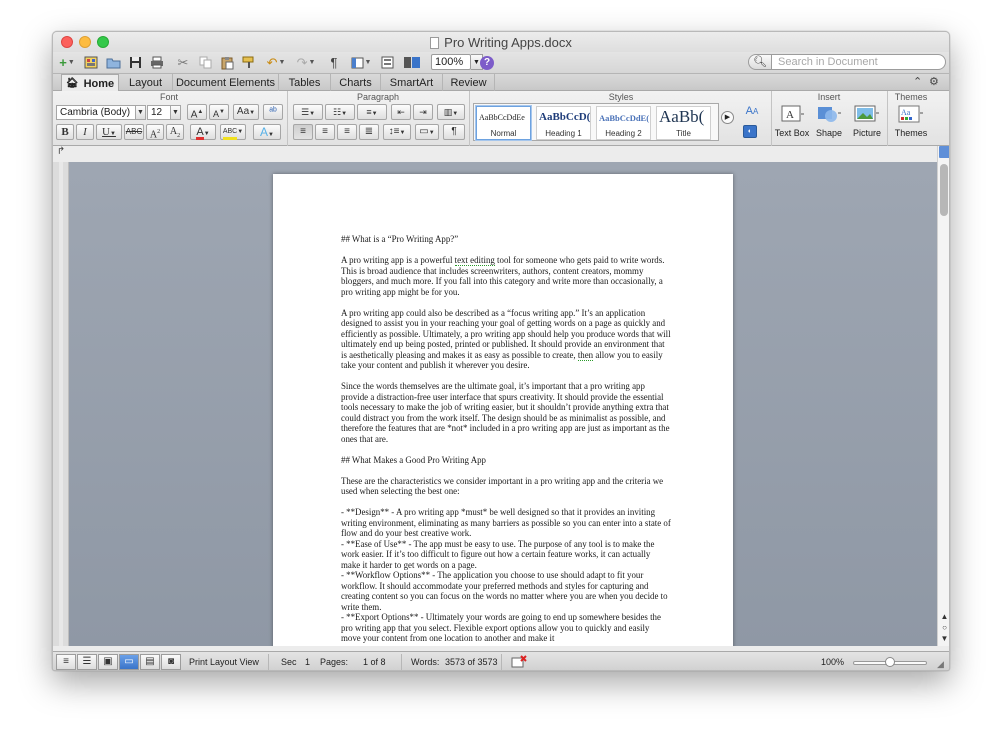  Describe the element at coordinates (113, 62) in the screenshot. I see `open-folder-icon` at that location.